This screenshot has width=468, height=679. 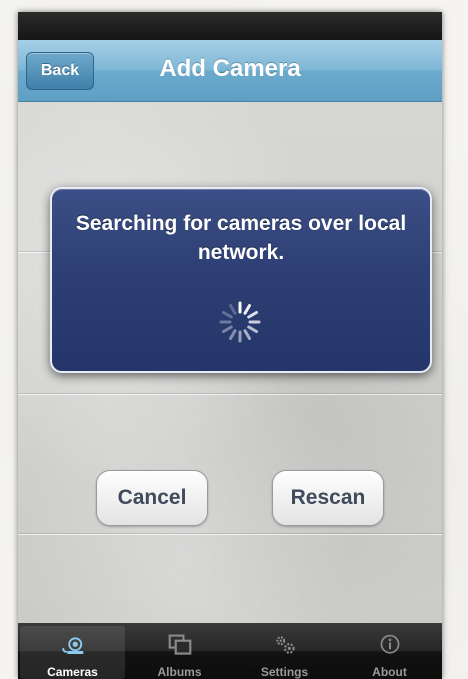 I want to click on tab-about: About, so click(x=389, y=651).